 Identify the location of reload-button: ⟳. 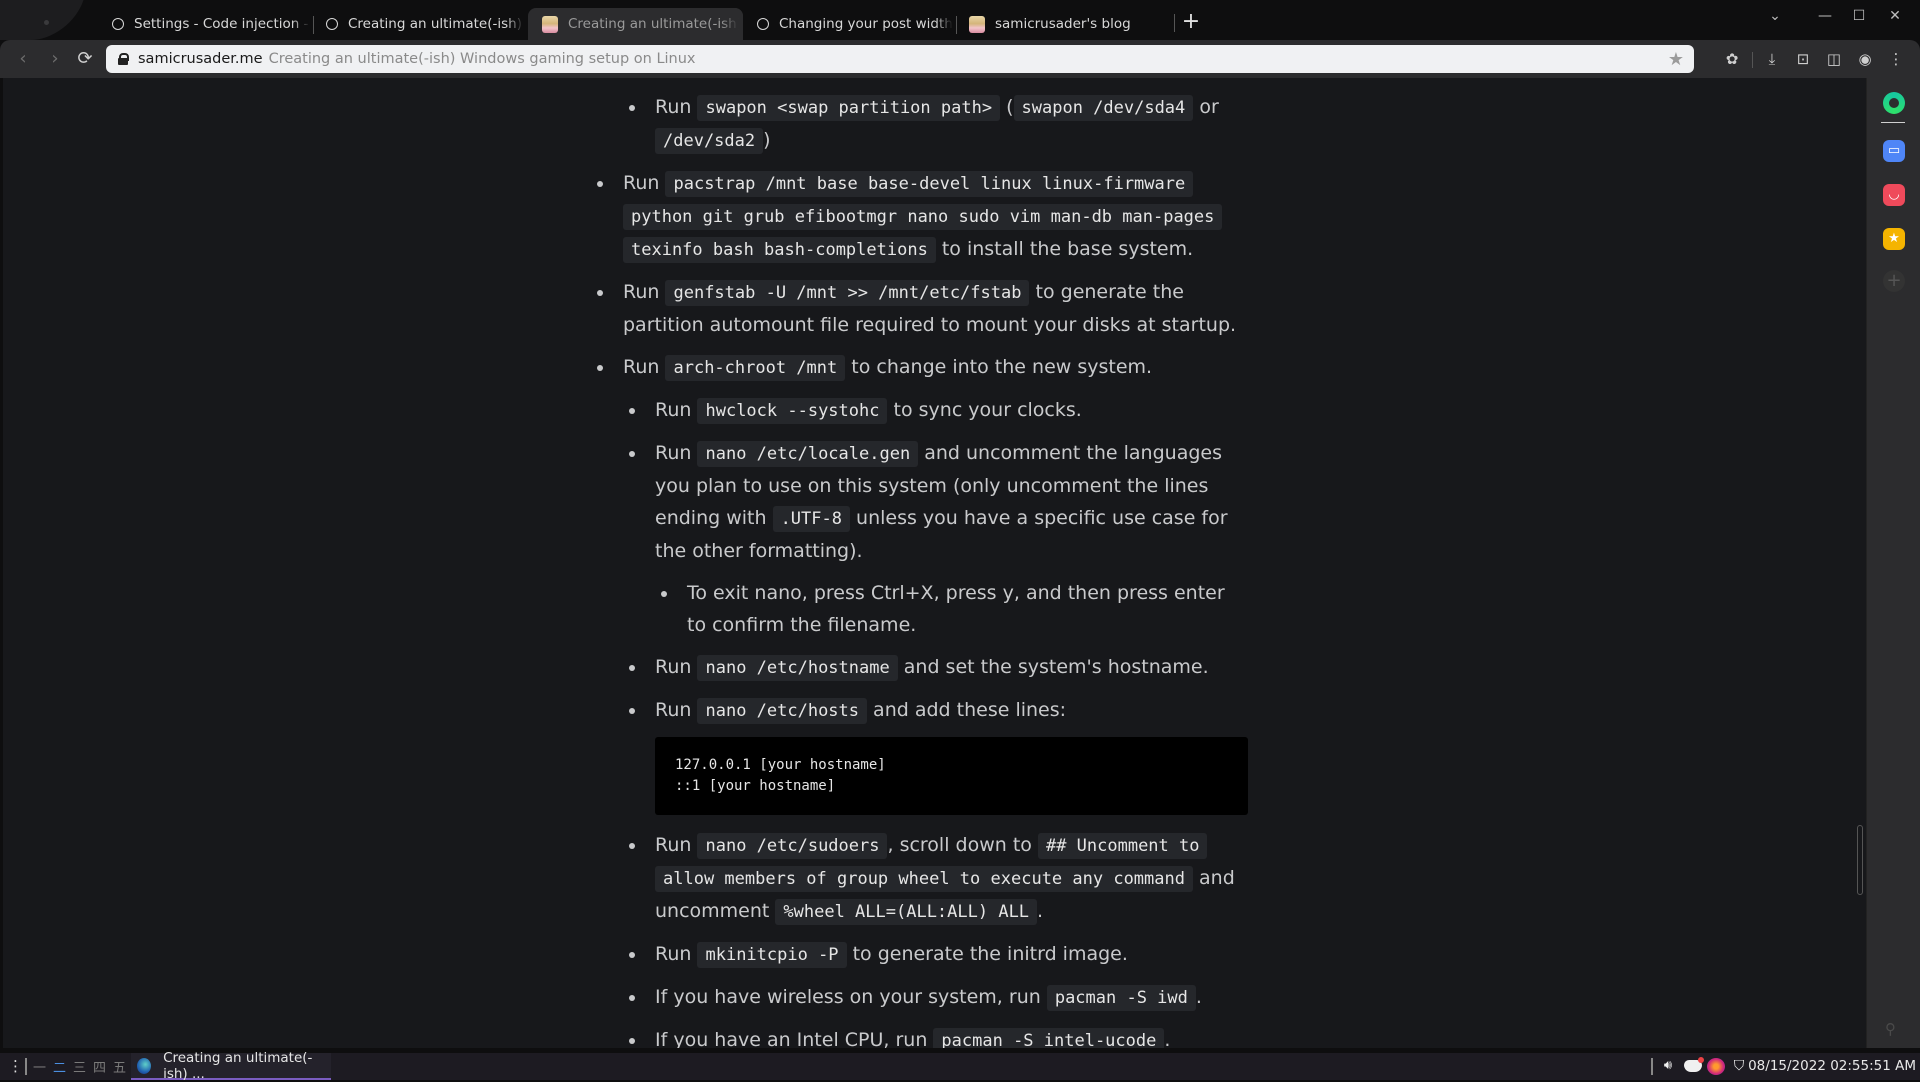
(85, 59).